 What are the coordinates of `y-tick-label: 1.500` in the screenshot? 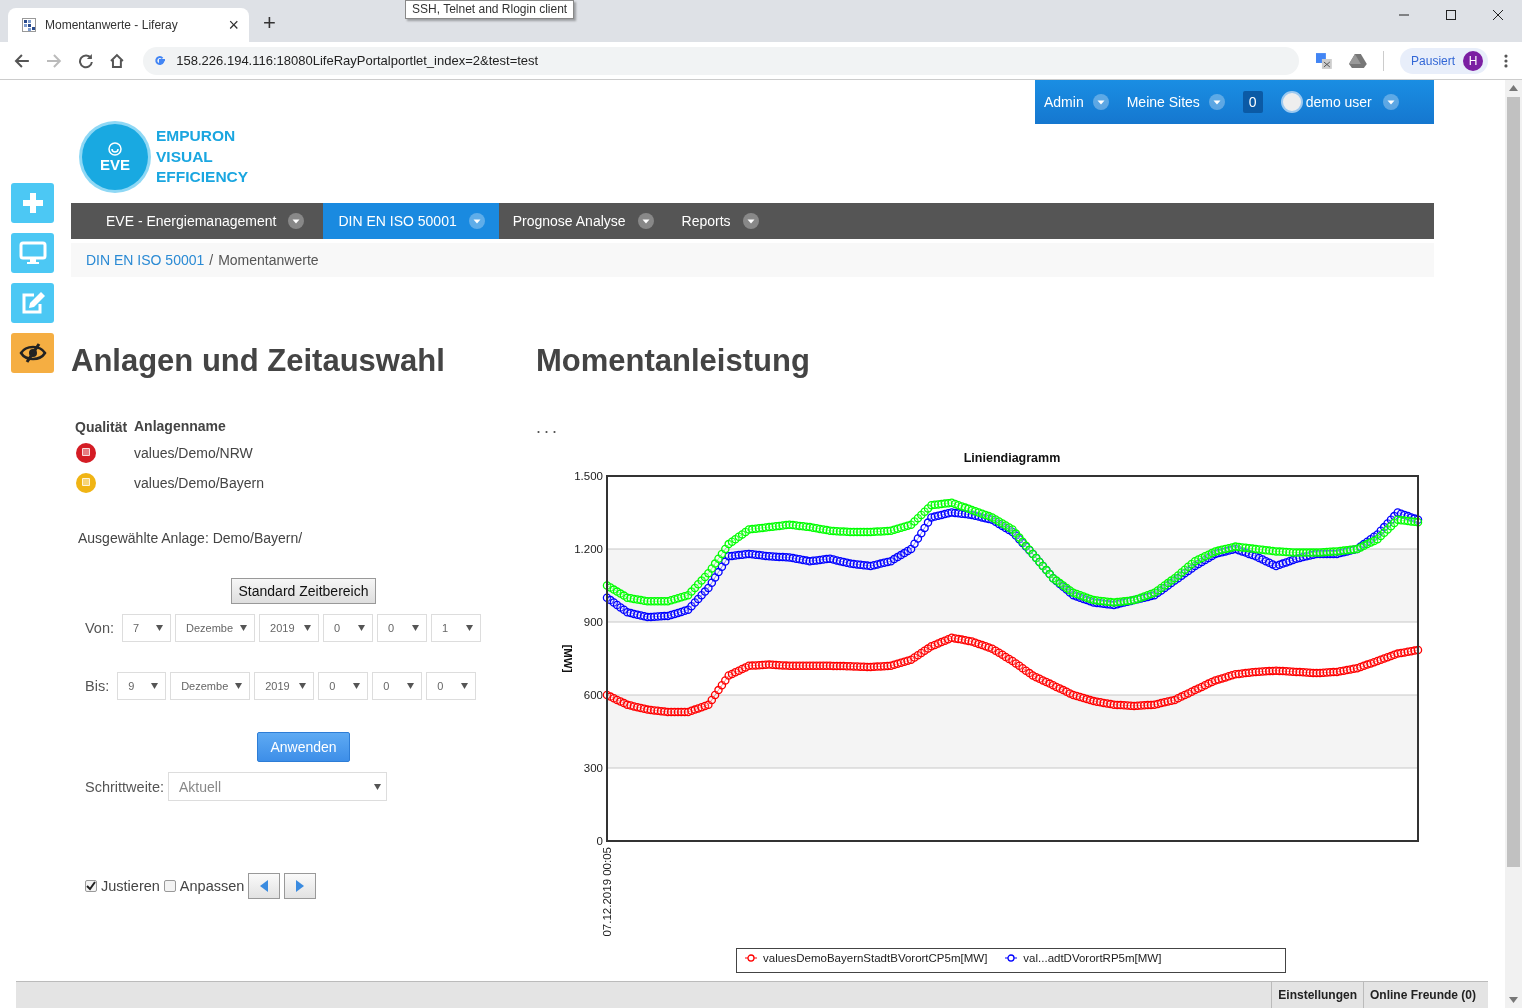 It's located at (588, 476).